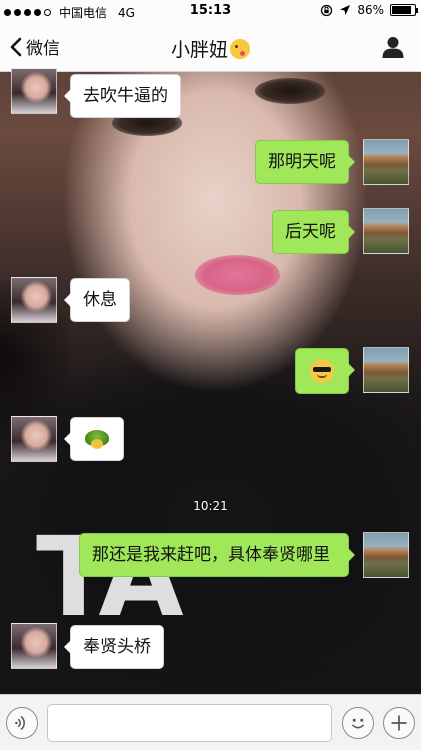  I want to click on status-right: 86%, so click(369, 10).